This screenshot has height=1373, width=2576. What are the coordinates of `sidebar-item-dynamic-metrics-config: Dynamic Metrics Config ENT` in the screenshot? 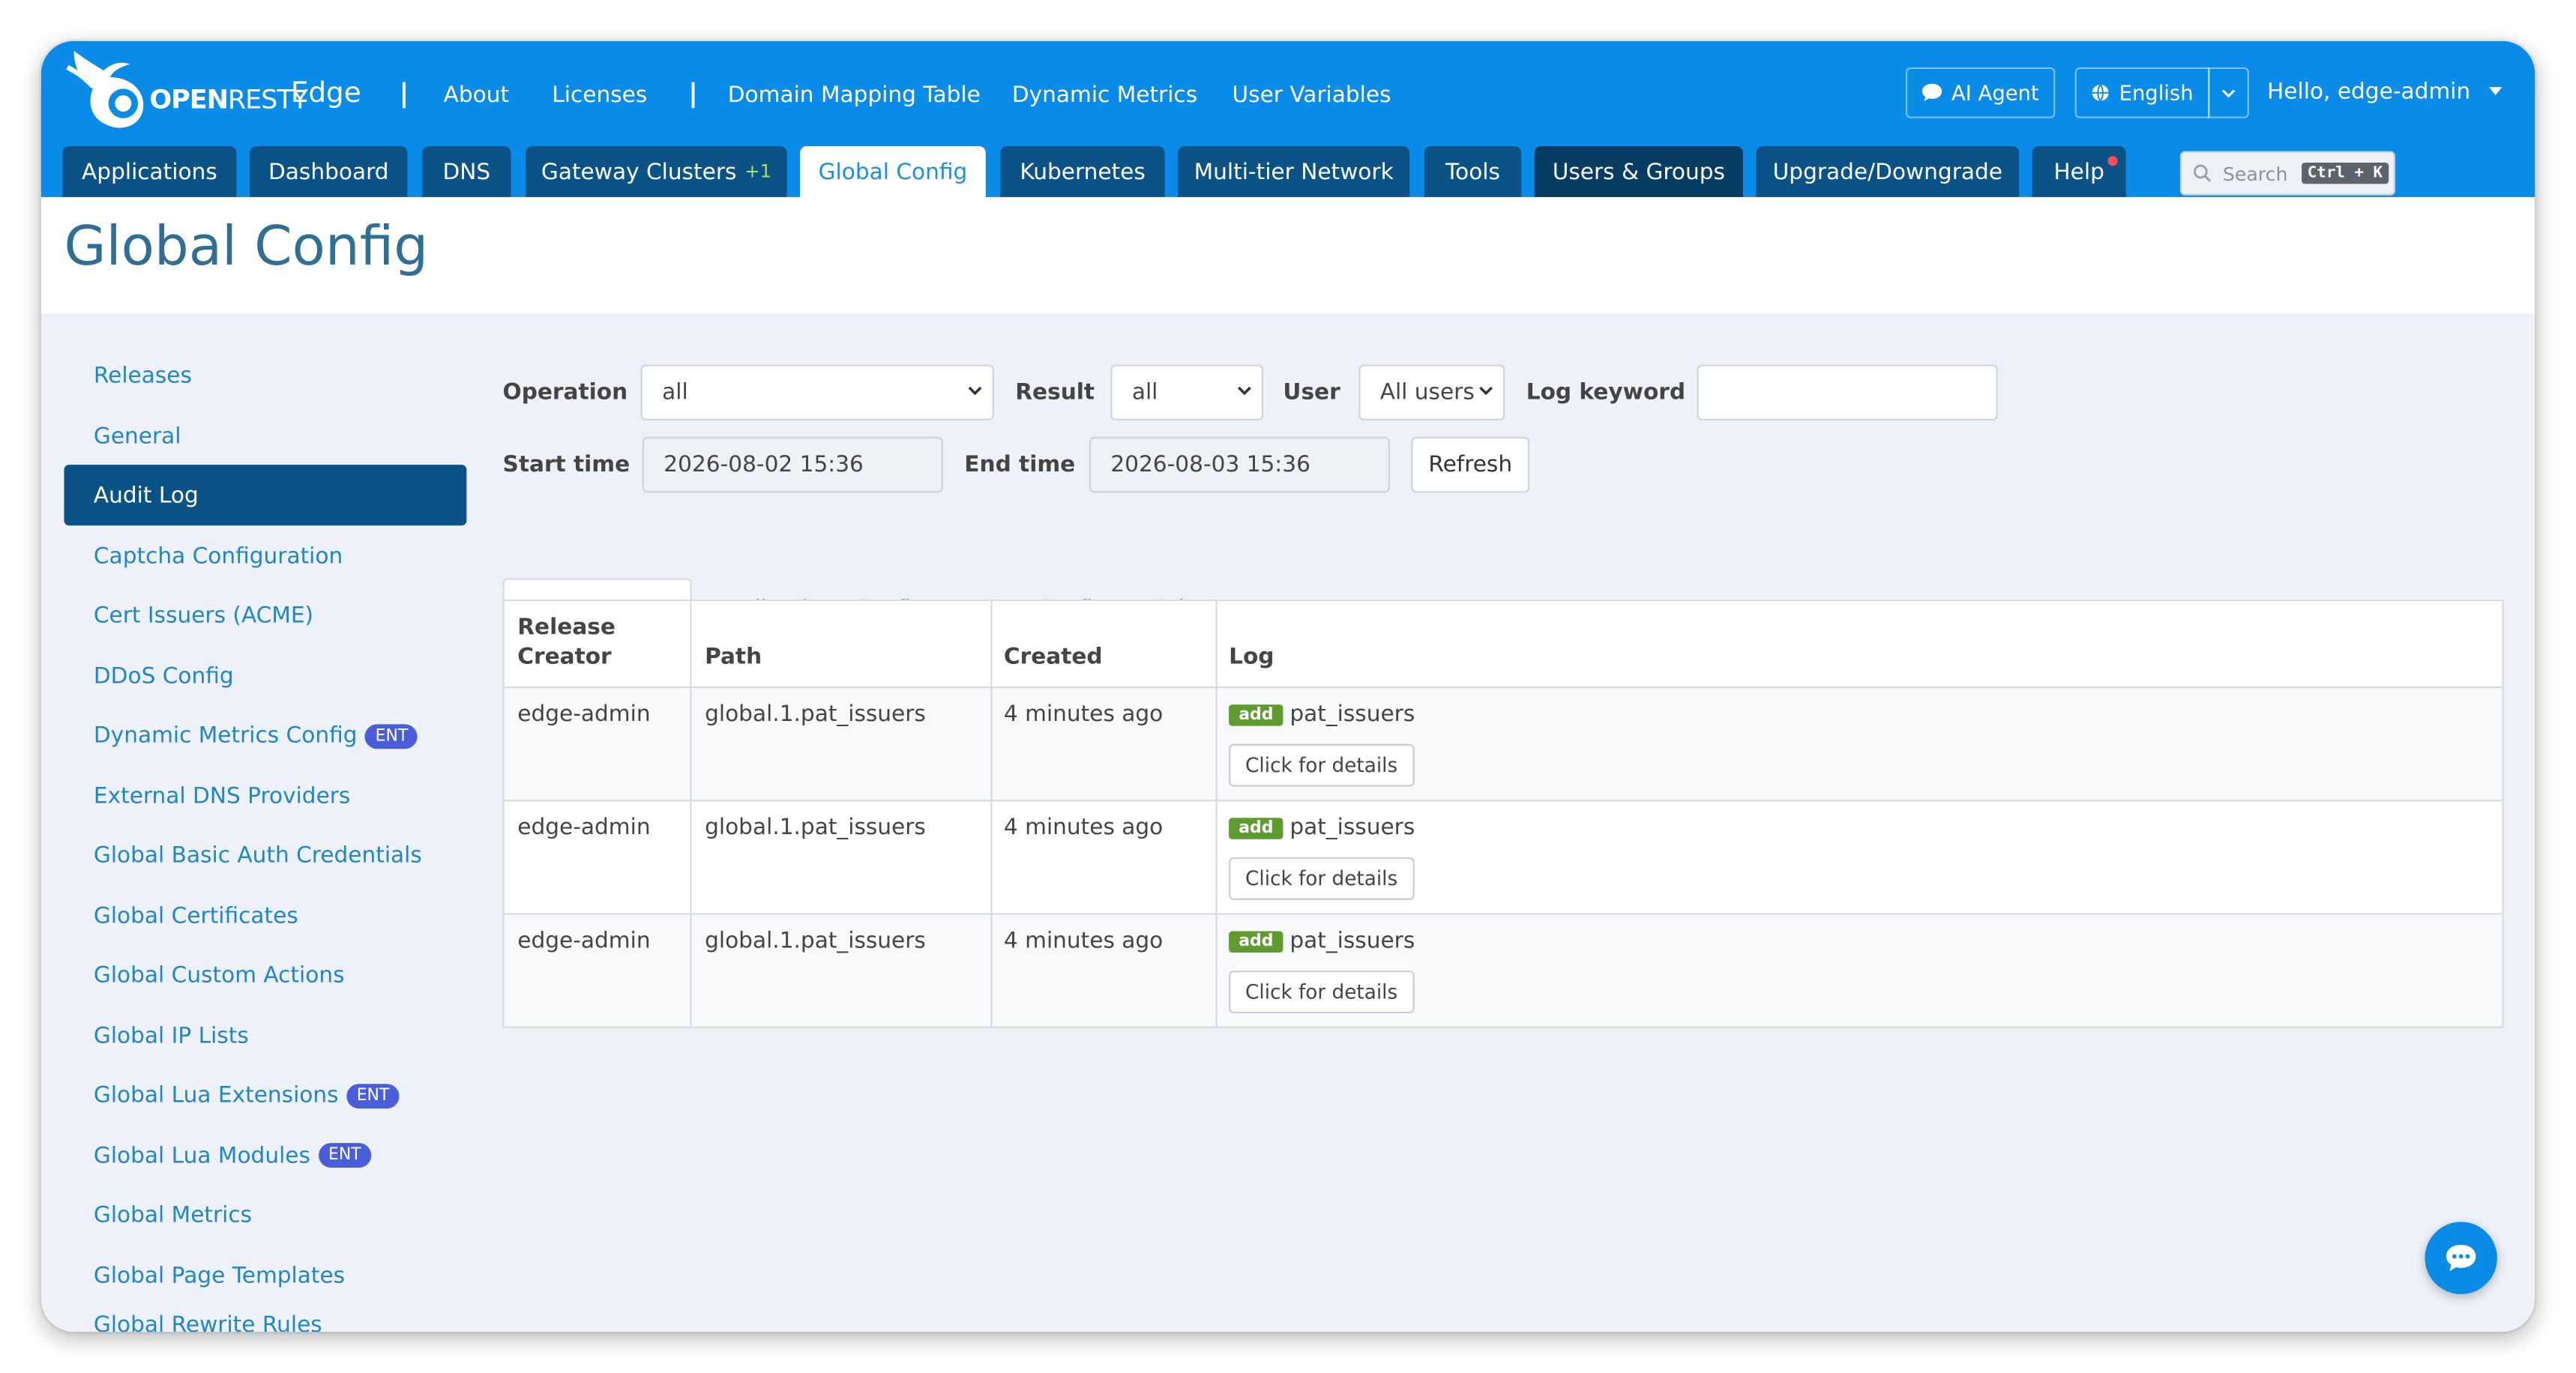 It's located at (265, 735).